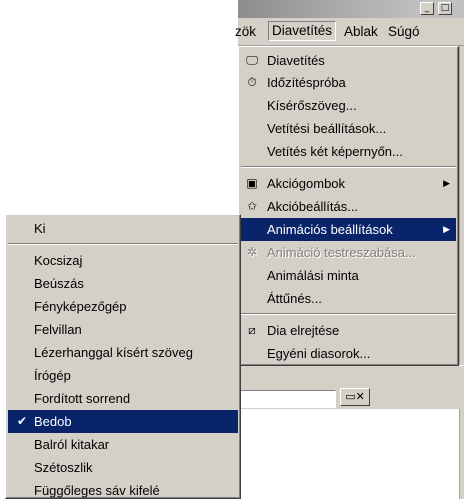 This screenshot has width=464, height=502. What do you see at coordinates (252, 183) in the screenshot?
I see `action-buttons-icon: ▣` at bounding box center [252, 183].